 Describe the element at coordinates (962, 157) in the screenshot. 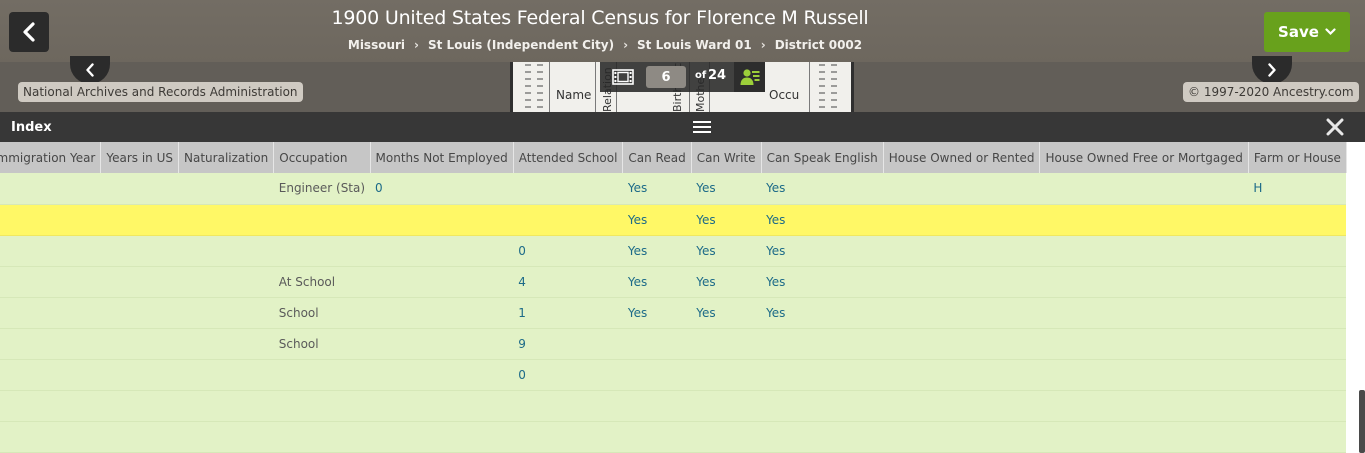

I see `column-header: House Owned or Rented` at that location.